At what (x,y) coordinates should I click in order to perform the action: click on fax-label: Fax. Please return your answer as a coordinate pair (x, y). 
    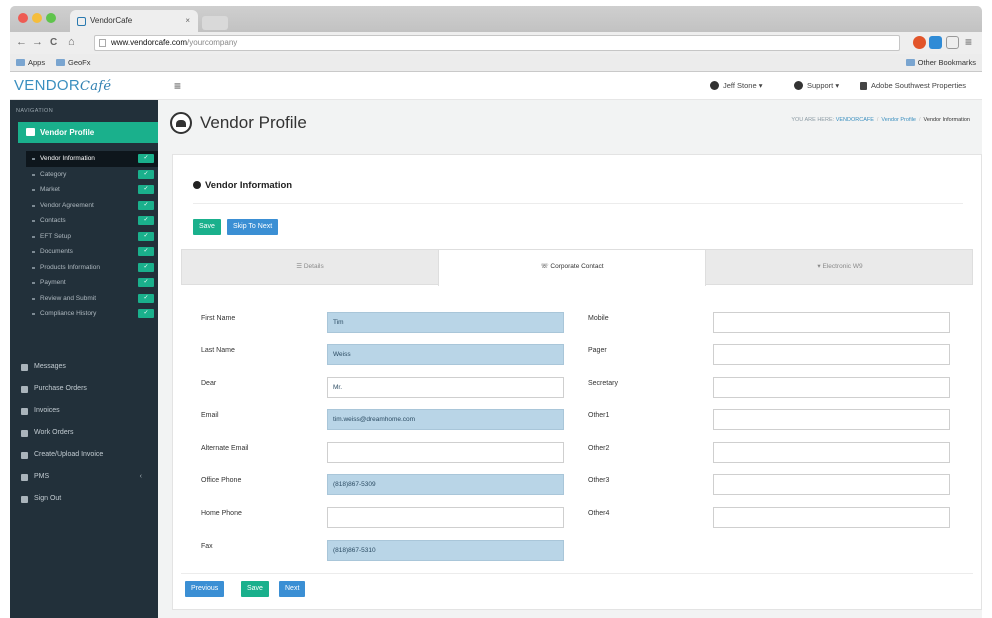
    Looking at the image, I should click on (207, 546).